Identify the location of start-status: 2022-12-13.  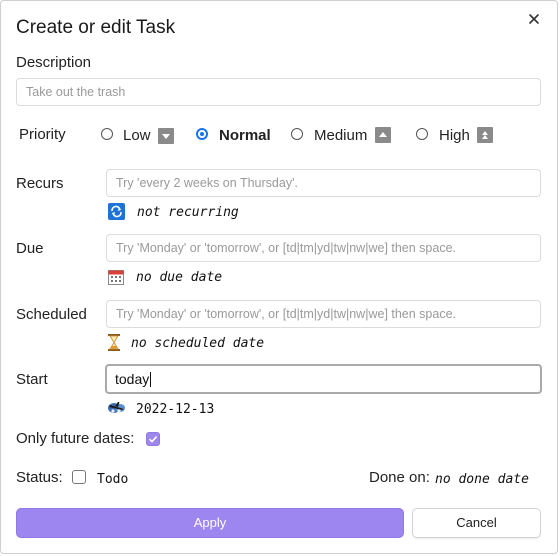
(175, 409).